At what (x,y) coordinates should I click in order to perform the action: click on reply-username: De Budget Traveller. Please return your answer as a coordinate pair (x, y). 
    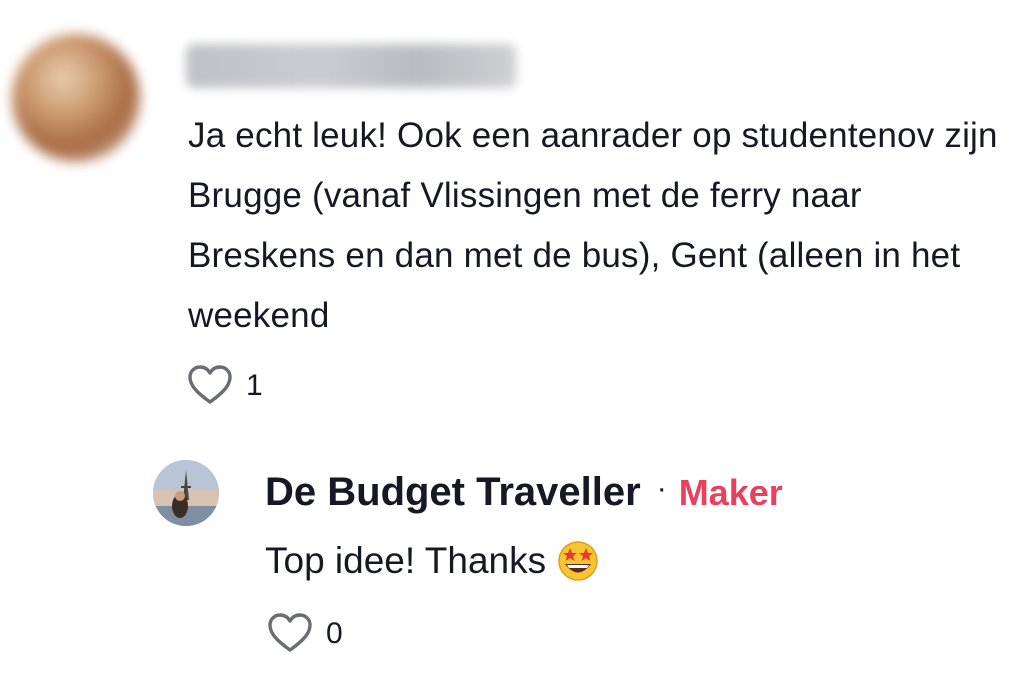
    Looking at the image, I should click on (453, 492).